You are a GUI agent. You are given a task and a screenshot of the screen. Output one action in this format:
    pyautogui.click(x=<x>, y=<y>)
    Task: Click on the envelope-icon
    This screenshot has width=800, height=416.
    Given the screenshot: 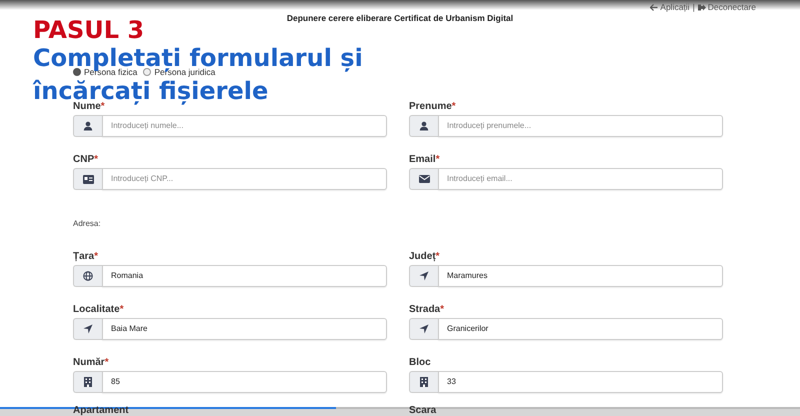 What is the action you would take?
    pyautogui.click(x=424, y=179)
    